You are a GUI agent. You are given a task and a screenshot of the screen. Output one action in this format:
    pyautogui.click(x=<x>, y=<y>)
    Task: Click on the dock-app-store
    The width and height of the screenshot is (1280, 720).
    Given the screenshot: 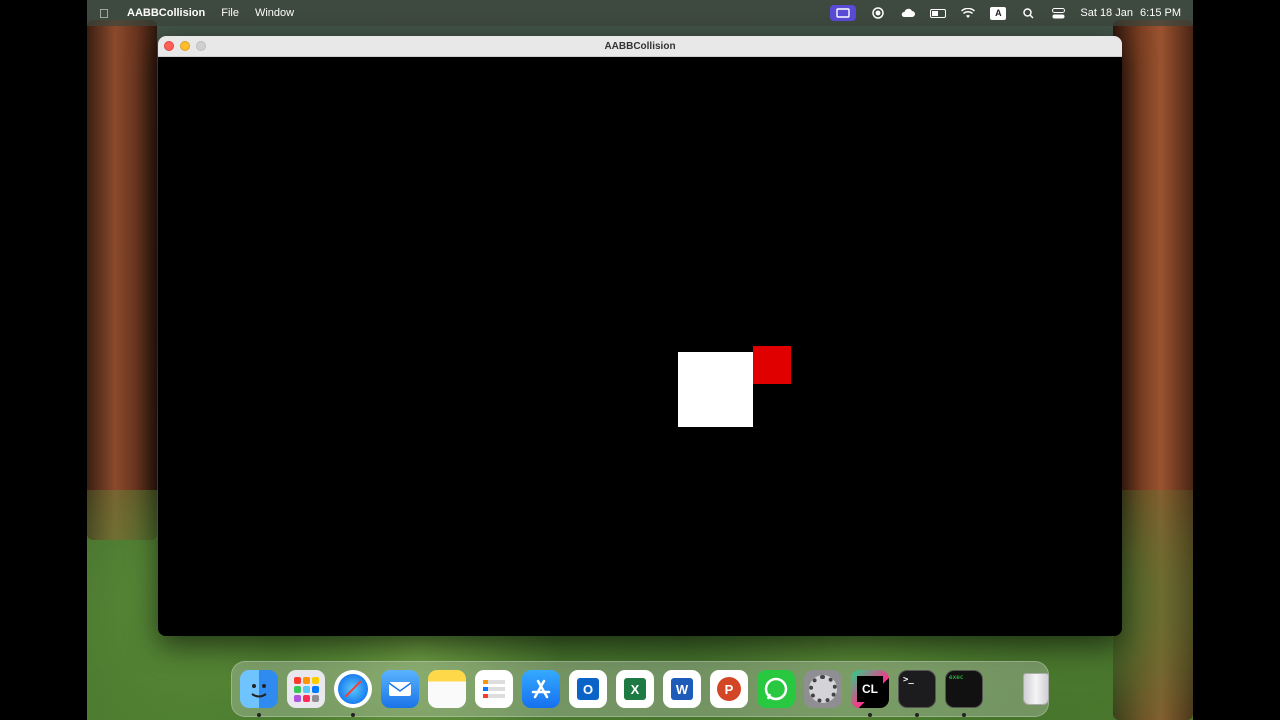 What is the action you would take?
    pyautogui.click(x=541, y=689)
    